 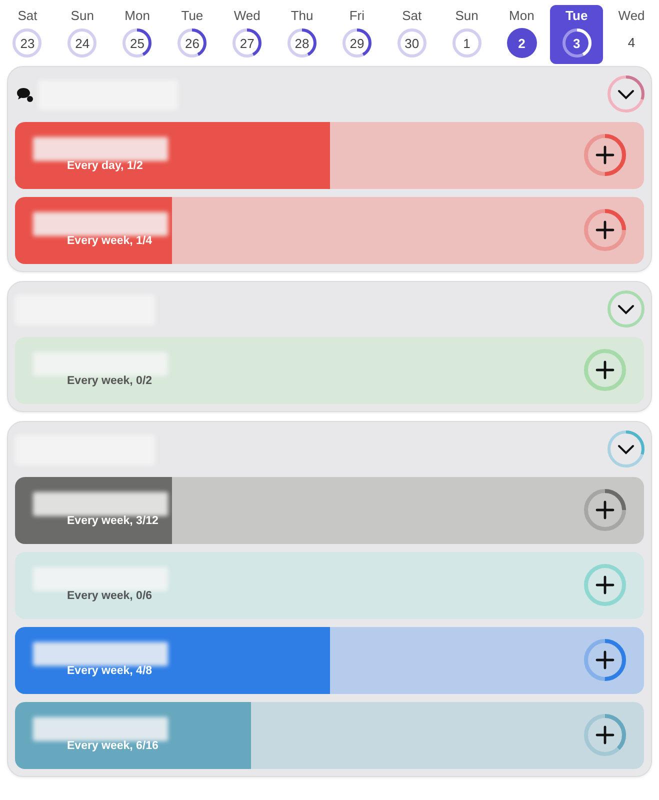 I want to click on day-tab: Wed 4, so click(x=631, y=34).